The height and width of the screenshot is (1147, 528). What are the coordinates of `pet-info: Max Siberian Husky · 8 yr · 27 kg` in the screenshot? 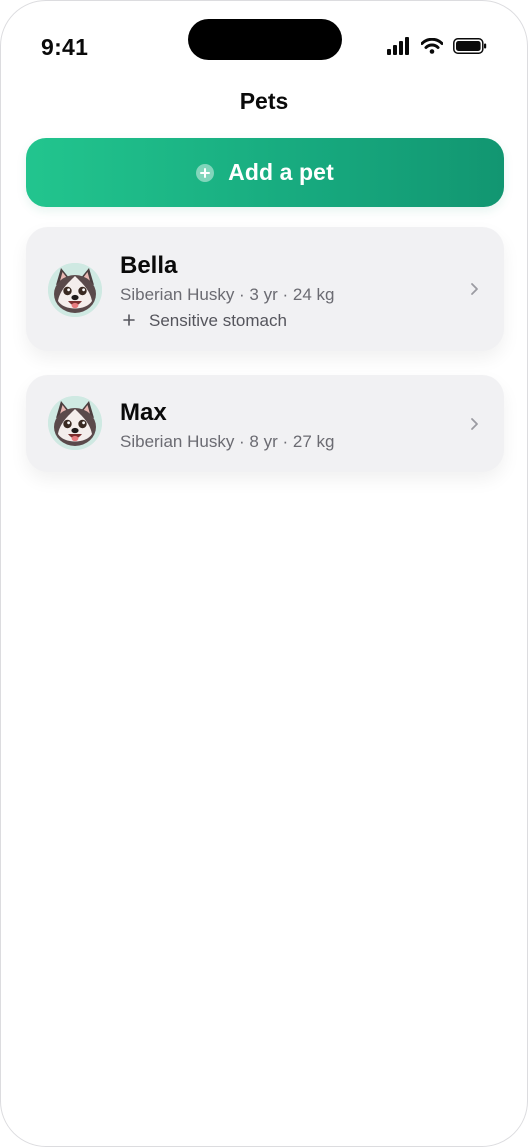 It's located at (227, 426).